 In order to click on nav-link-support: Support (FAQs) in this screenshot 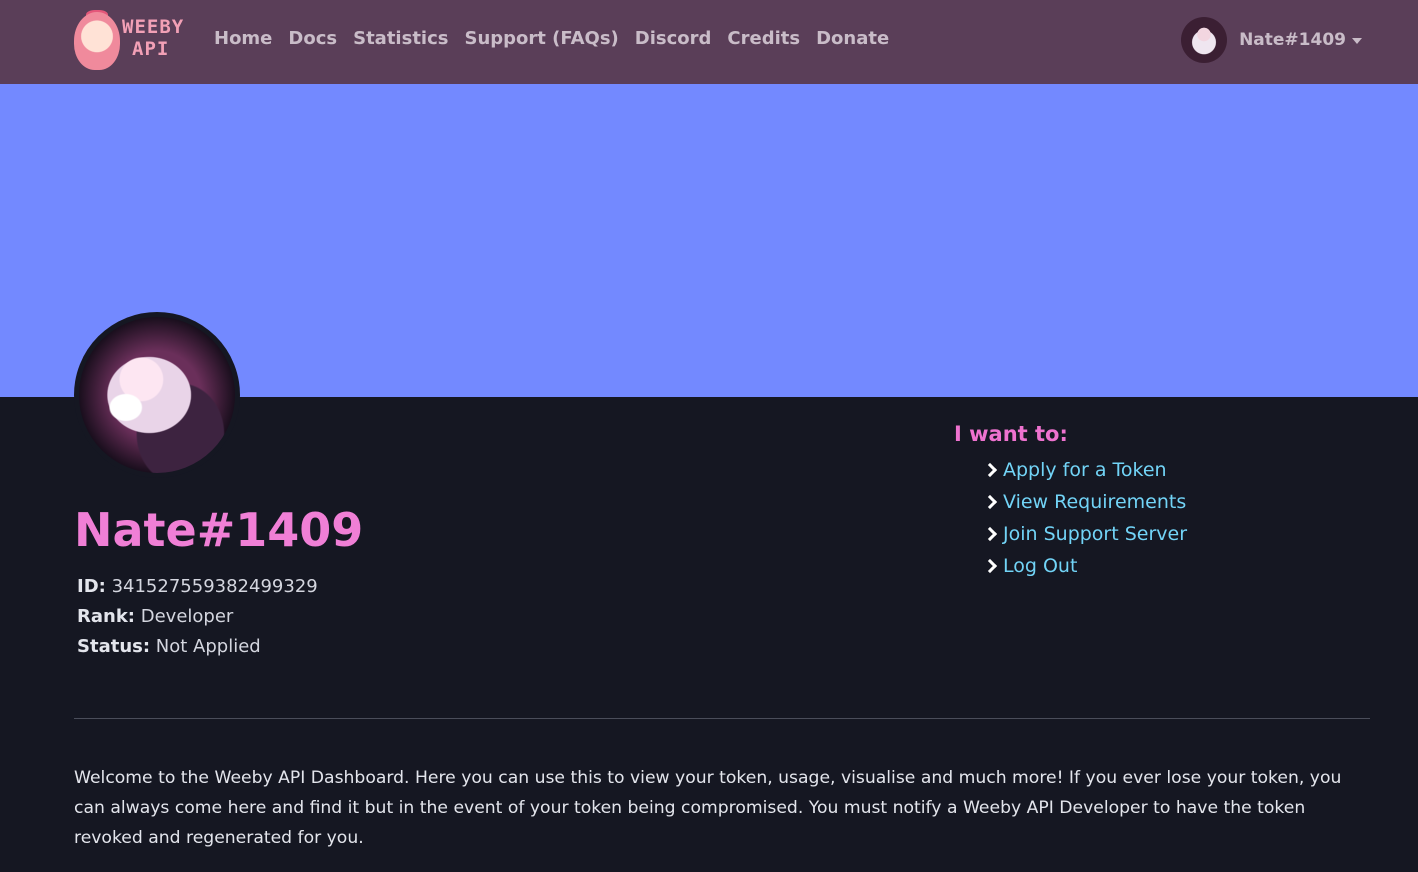, I will do `click(541, 39)`.